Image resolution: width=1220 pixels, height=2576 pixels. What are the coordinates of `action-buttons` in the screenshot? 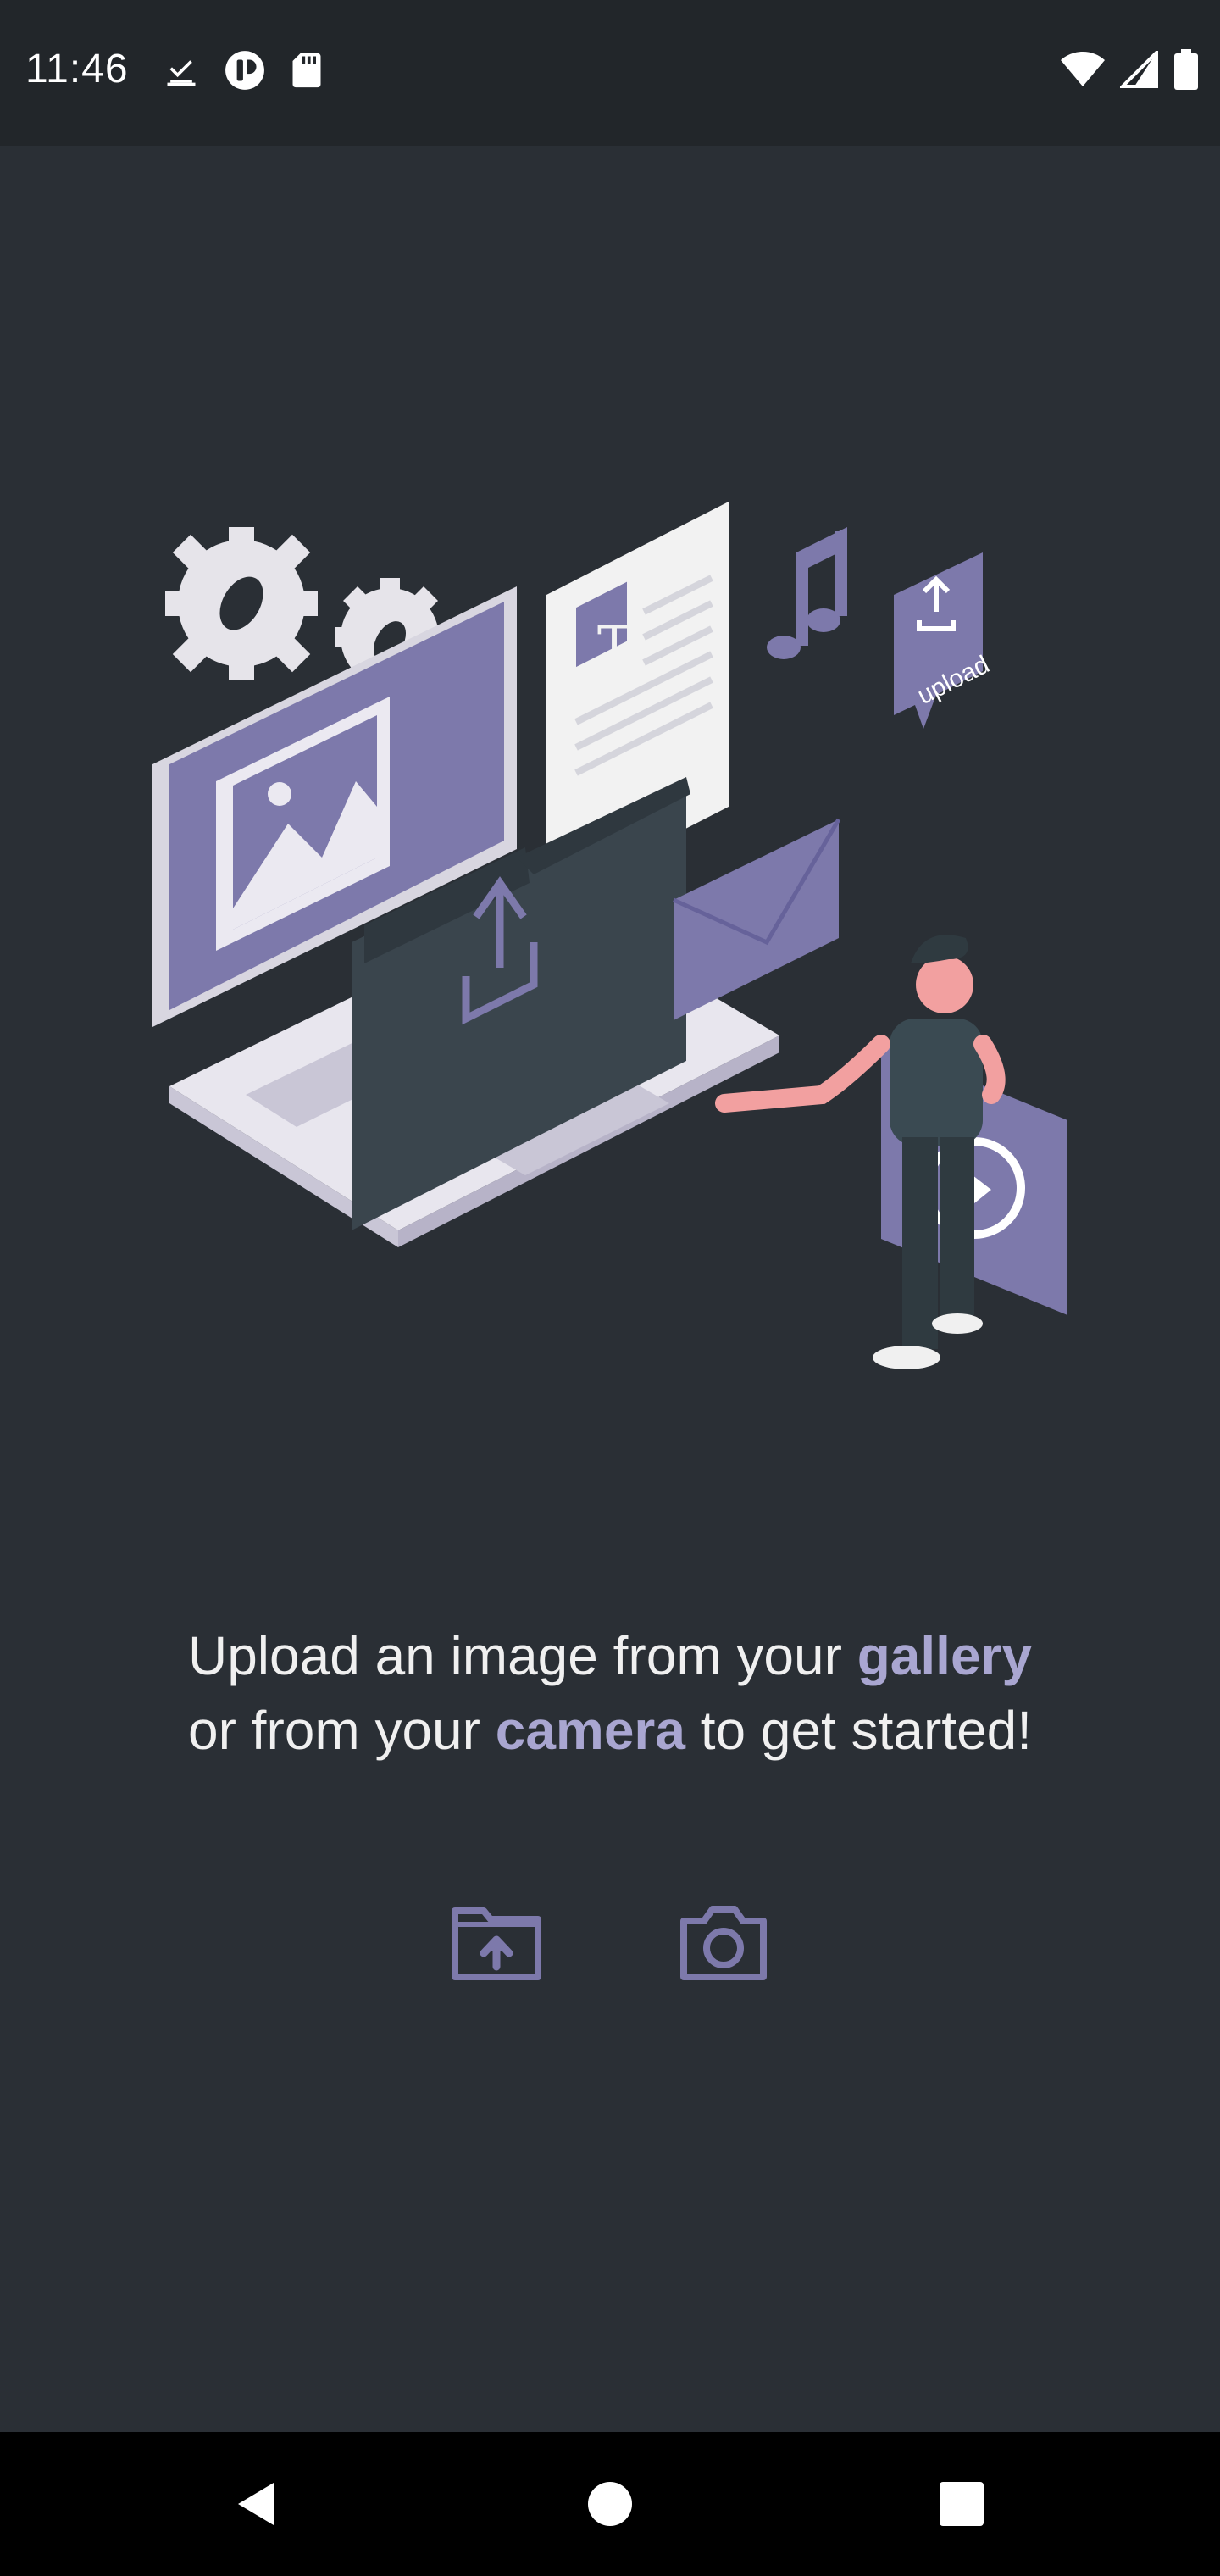 It's located at (610, 1944).